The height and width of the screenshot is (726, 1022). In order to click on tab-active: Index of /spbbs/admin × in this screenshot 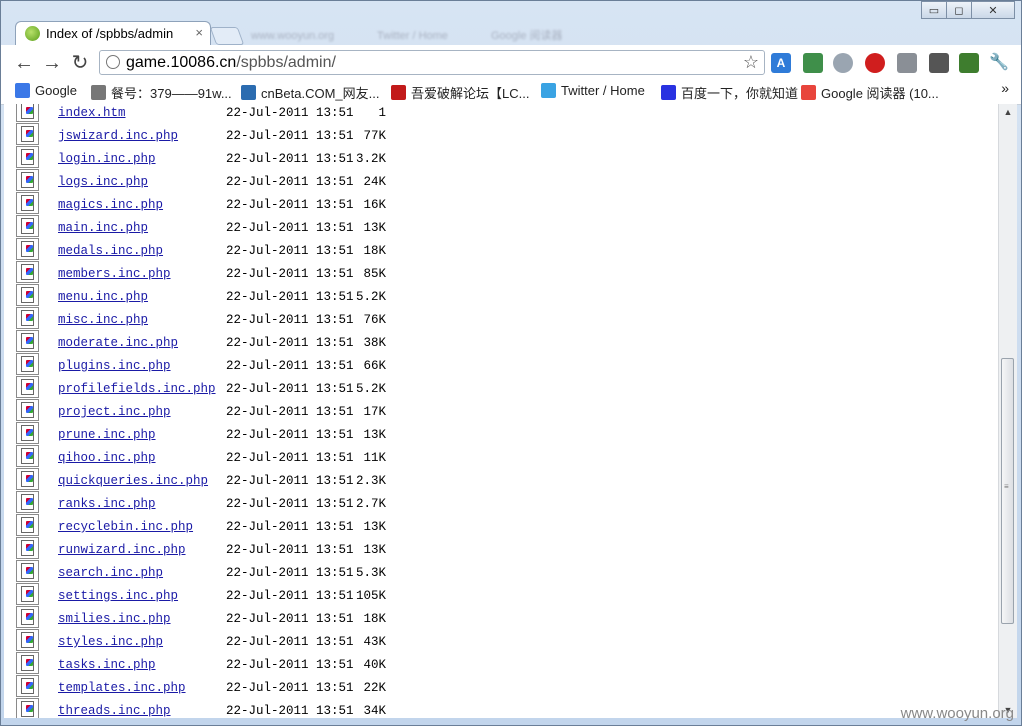, I will do `click(113, 33)`.